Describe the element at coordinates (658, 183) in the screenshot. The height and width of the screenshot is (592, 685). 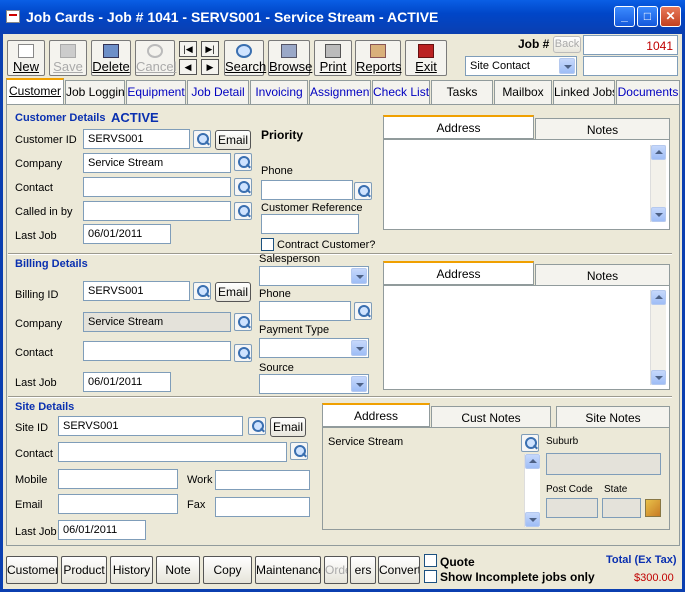
I see `customer-address-scrollbar` at that location.